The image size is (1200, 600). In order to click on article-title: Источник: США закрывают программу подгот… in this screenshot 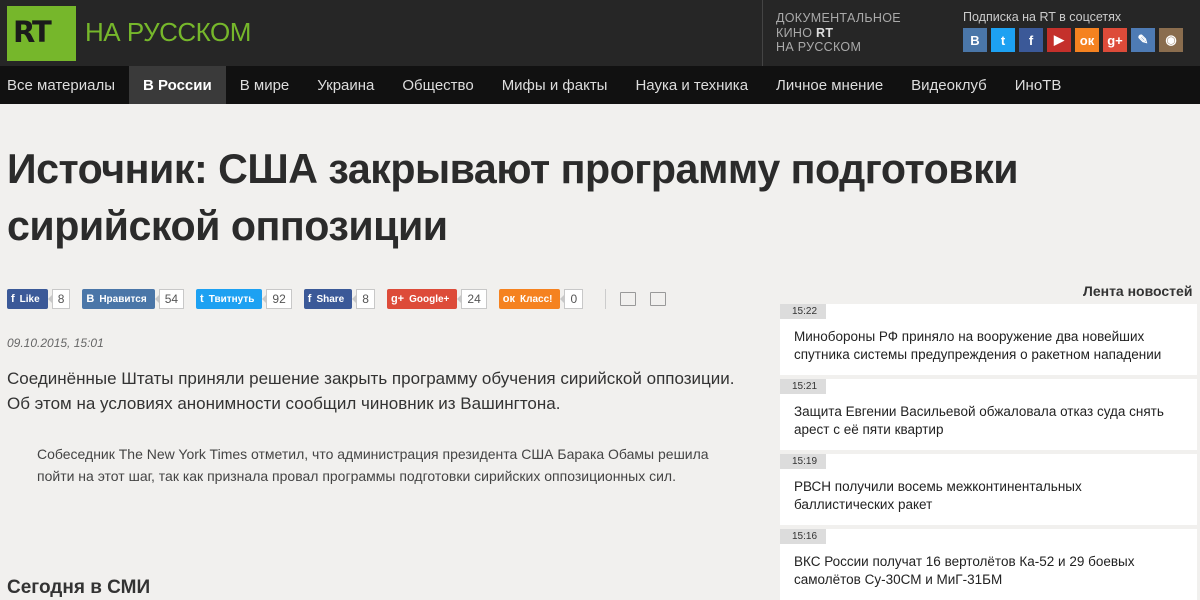, I will do `click(513, 197)`.